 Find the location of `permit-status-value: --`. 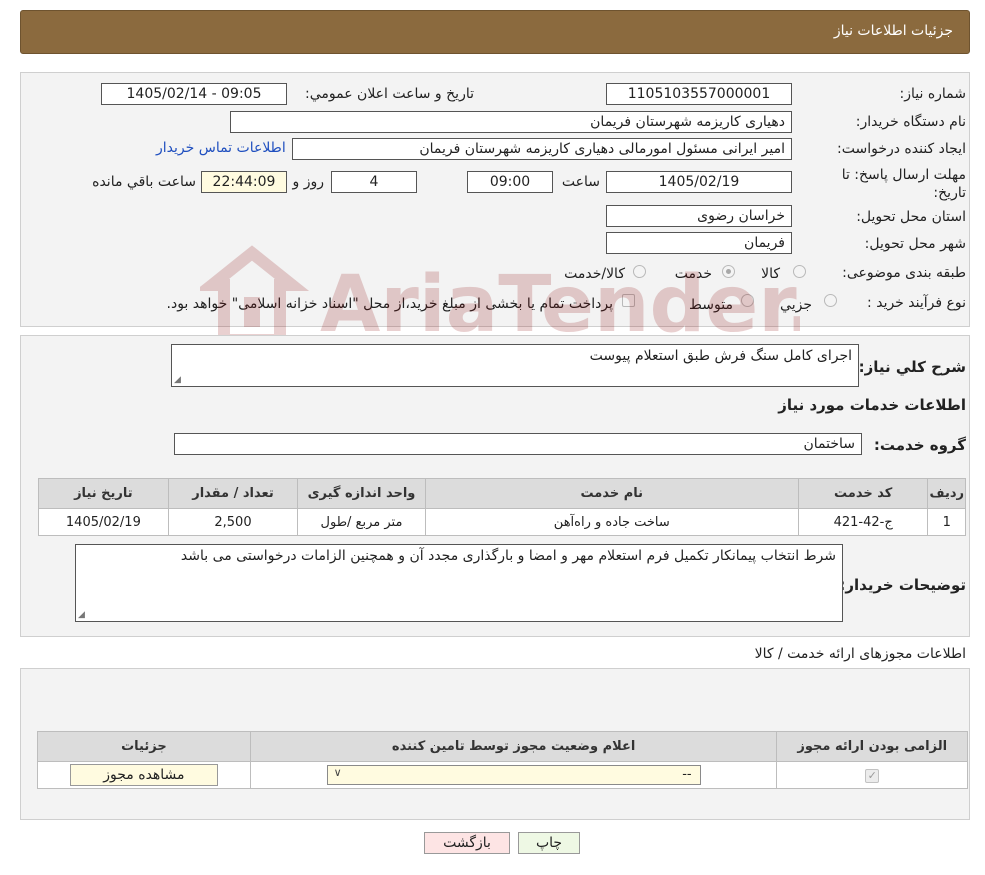

permit-status-value: -- is located at coordinates (687, 774).